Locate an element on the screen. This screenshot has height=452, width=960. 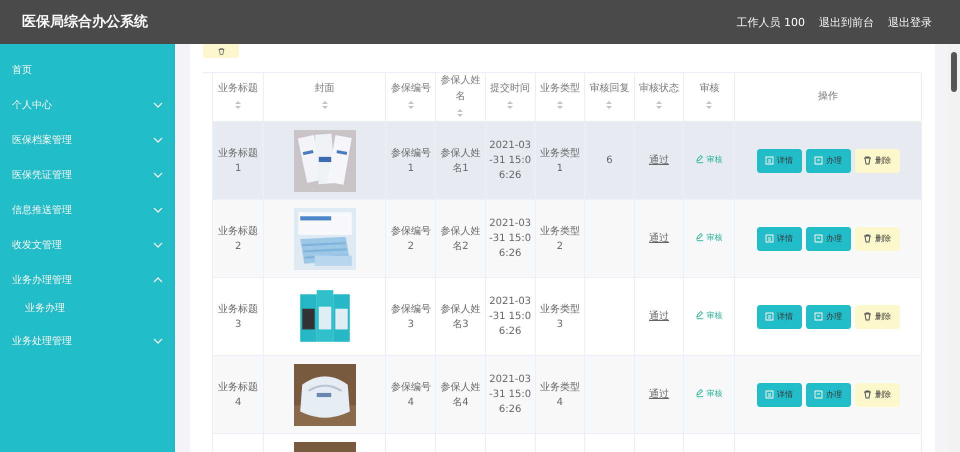
header-link: 工作人员 100 is located at coordinates (770, 22).